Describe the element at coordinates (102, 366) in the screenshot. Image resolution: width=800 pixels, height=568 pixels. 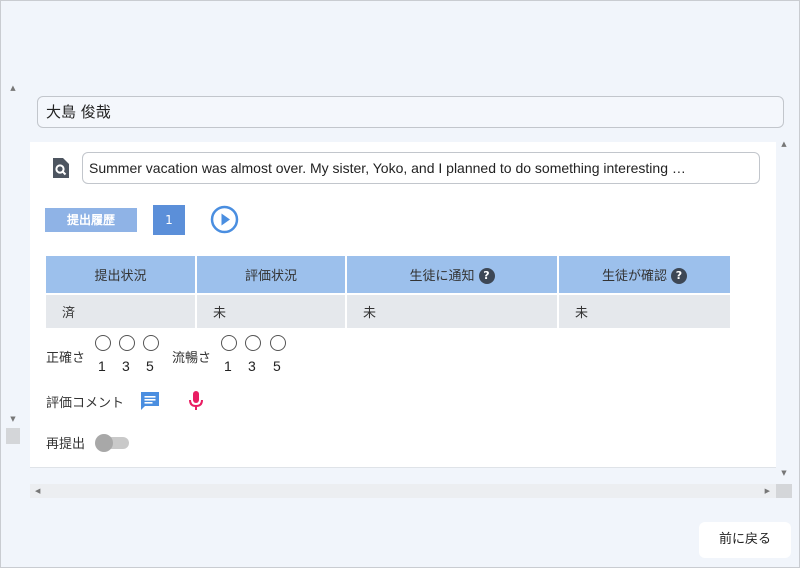
I see `accuracy-option-label: 1` at that location.